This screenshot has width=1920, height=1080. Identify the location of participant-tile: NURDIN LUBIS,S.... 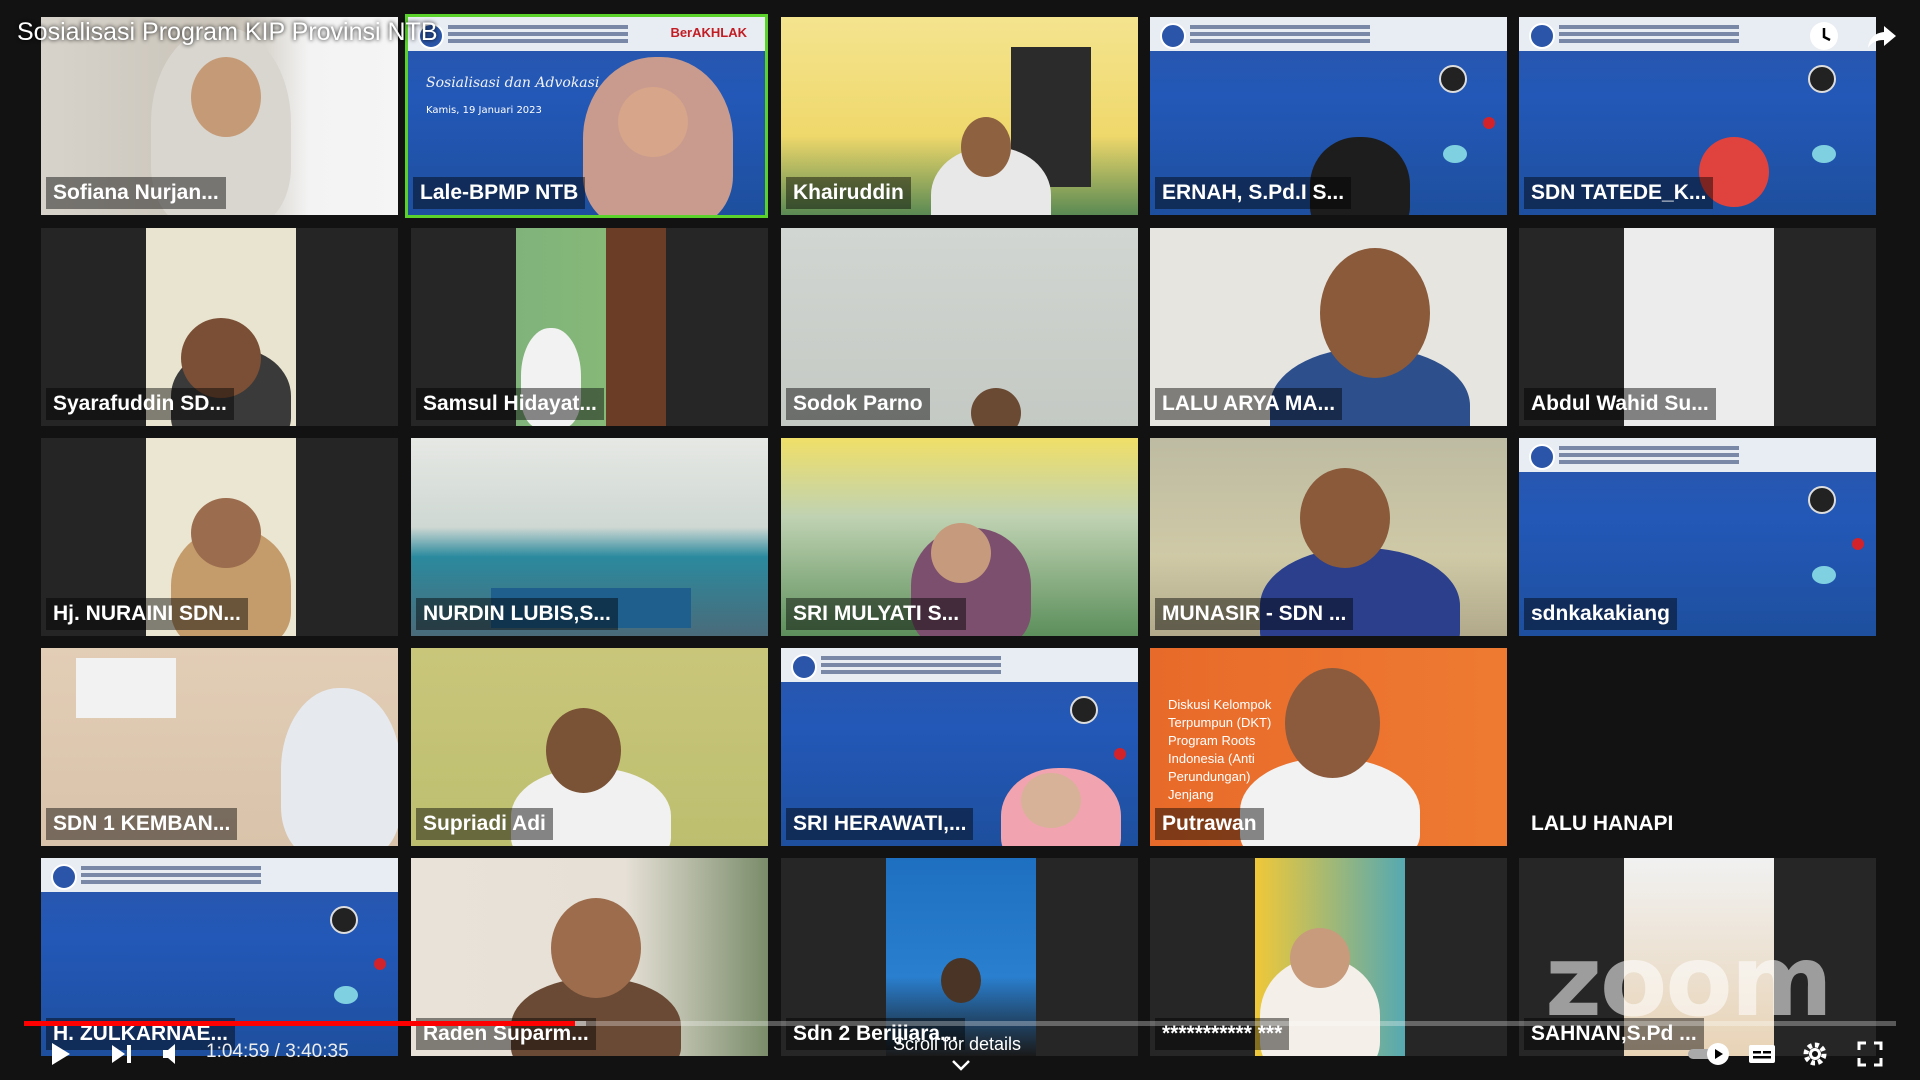
(589, 537).